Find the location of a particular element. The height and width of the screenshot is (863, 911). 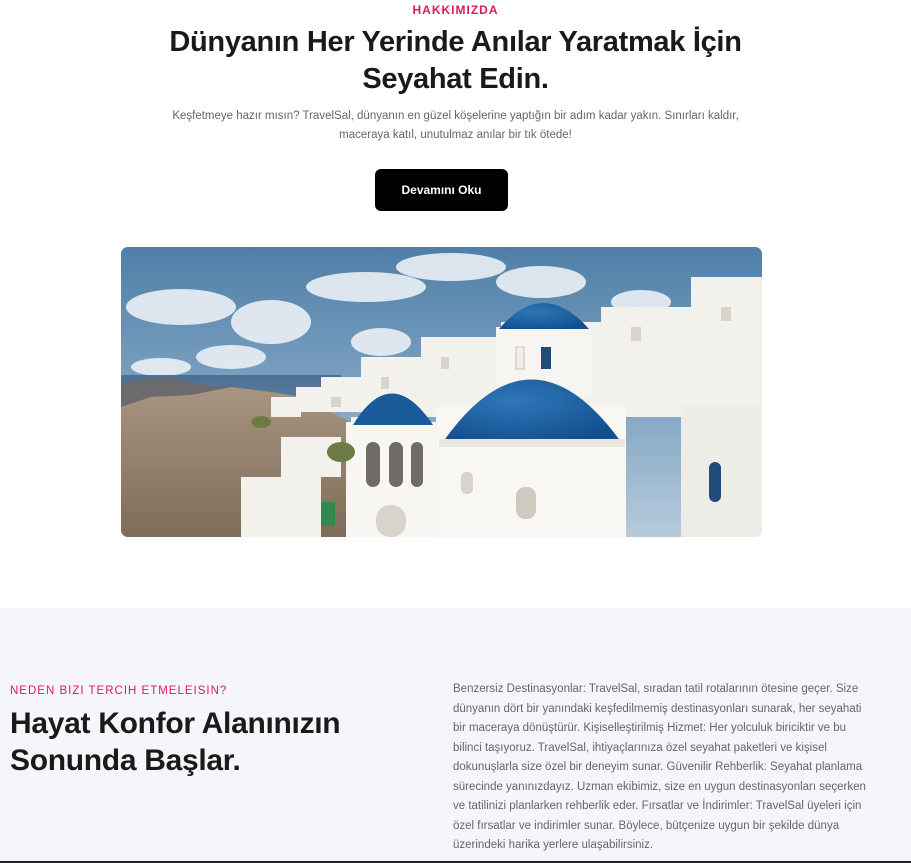

read-more-button: Devamını Oku is located at coordinates (441, 190).